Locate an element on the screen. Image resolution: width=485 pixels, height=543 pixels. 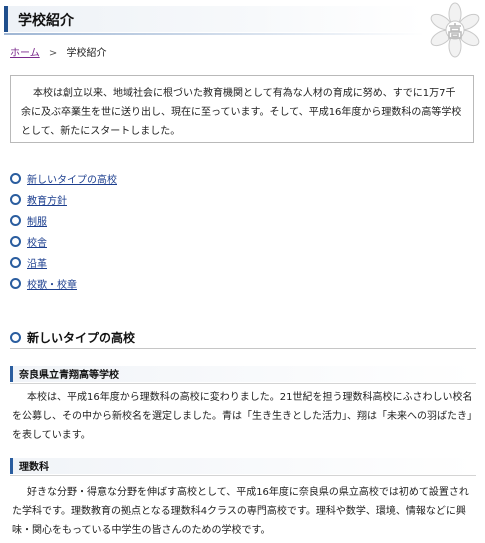
nav-item-uniform: 制服 is located at coordinates (63, 220).